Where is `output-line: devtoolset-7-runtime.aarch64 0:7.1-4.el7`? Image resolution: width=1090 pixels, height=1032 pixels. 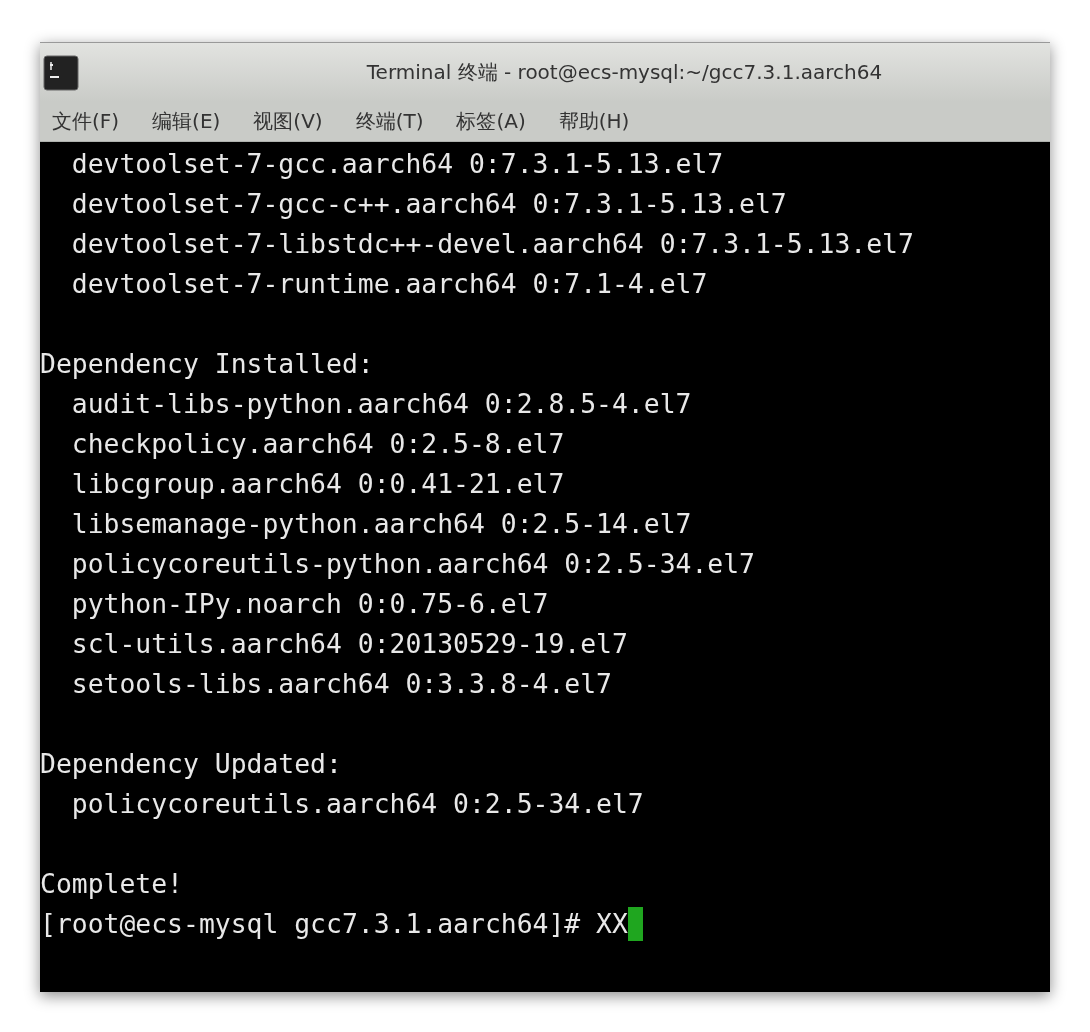
output-line: devtoolset-7-runtime.aarch64 0:7.1-4.el7 is located at coordinates (389, 284).